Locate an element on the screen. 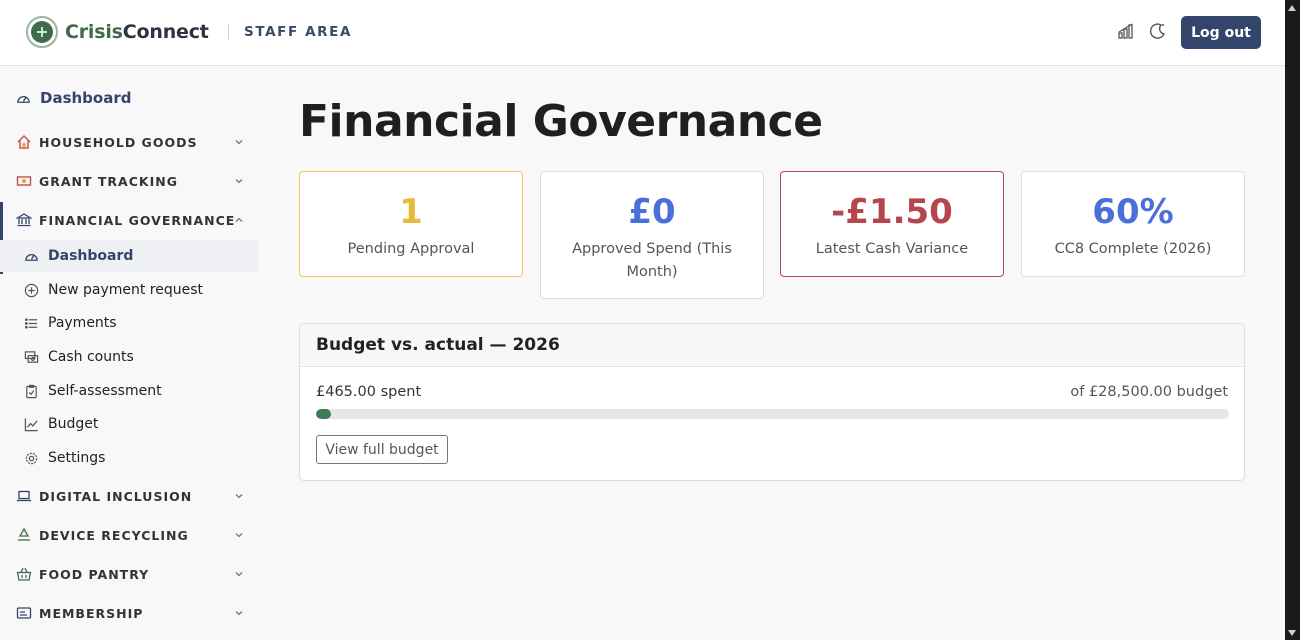 This screenshot has height=640, width=1300. scrollbar is located at coordinates (1292, 320).